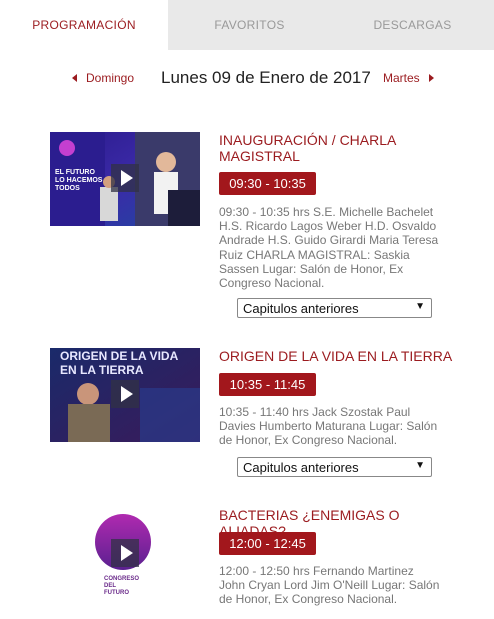 This screenshot has width=494, height=619. I want to click on day-navigation: Domingo Lunes 09 de Enero de 2017 Martes, so click(247, 79).